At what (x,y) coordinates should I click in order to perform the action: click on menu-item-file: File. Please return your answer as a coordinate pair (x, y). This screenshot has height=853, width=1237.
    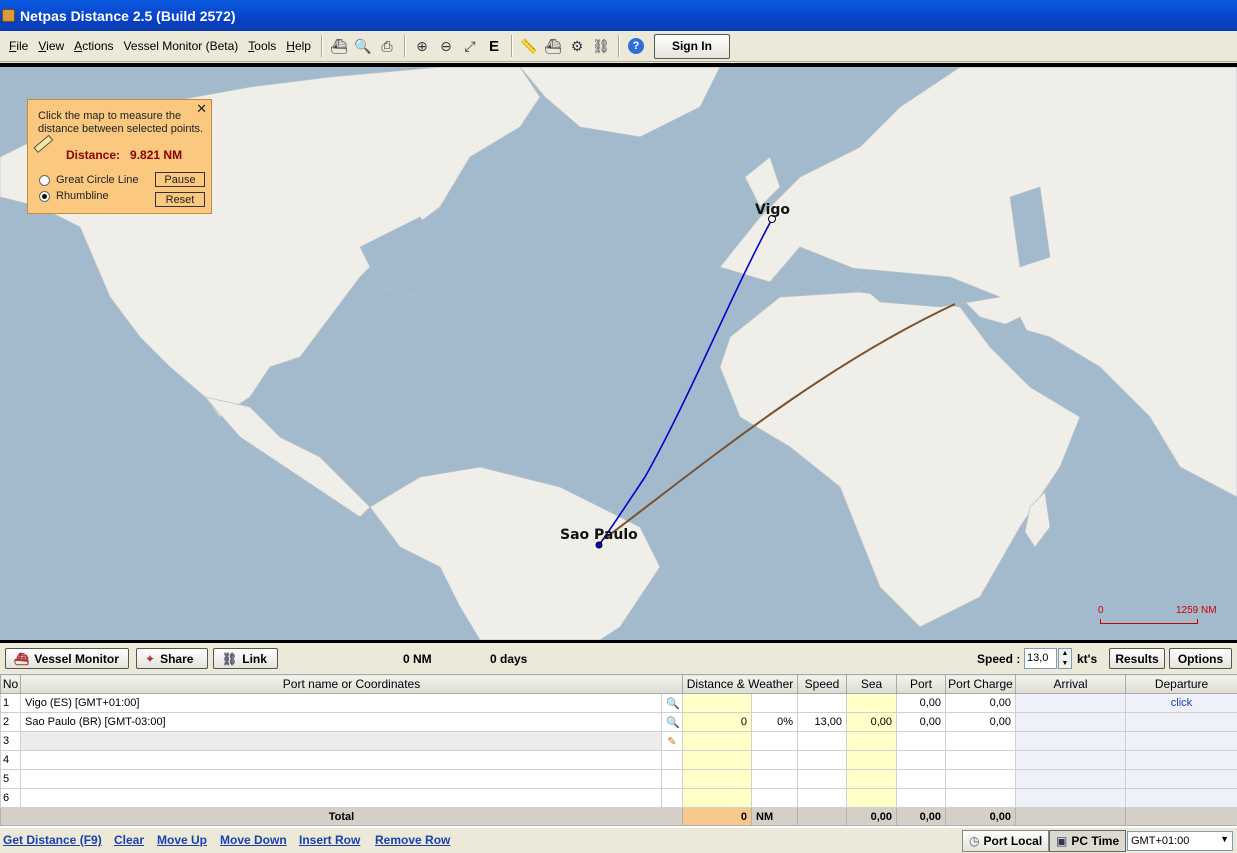
    Looking at the image, I should click on (18, 46).